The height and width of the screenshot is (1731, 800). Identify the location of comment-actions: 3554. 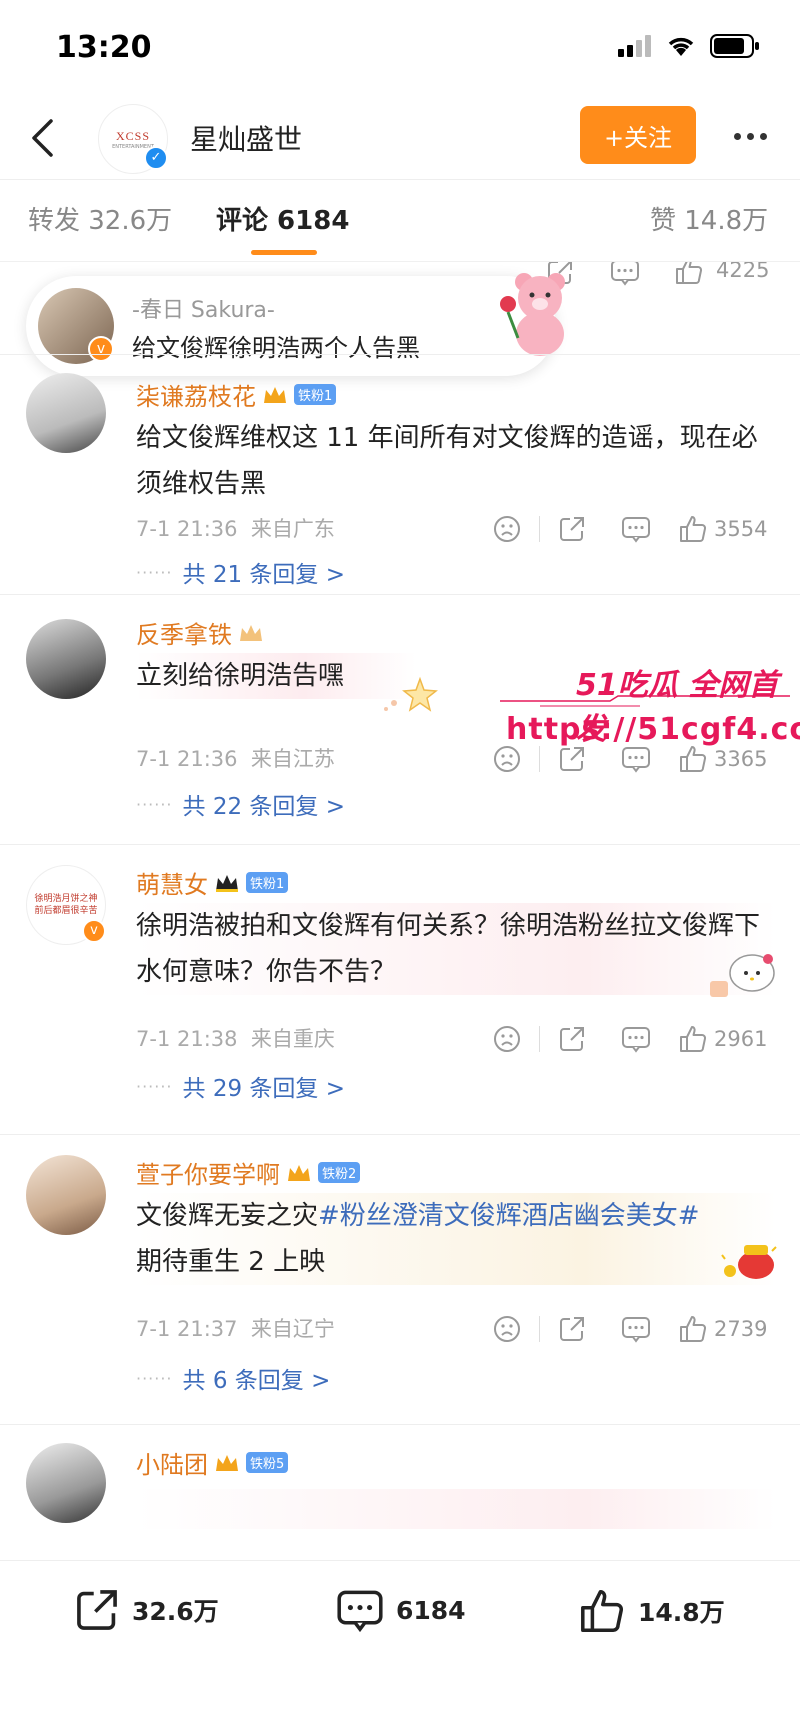
(620, 529).